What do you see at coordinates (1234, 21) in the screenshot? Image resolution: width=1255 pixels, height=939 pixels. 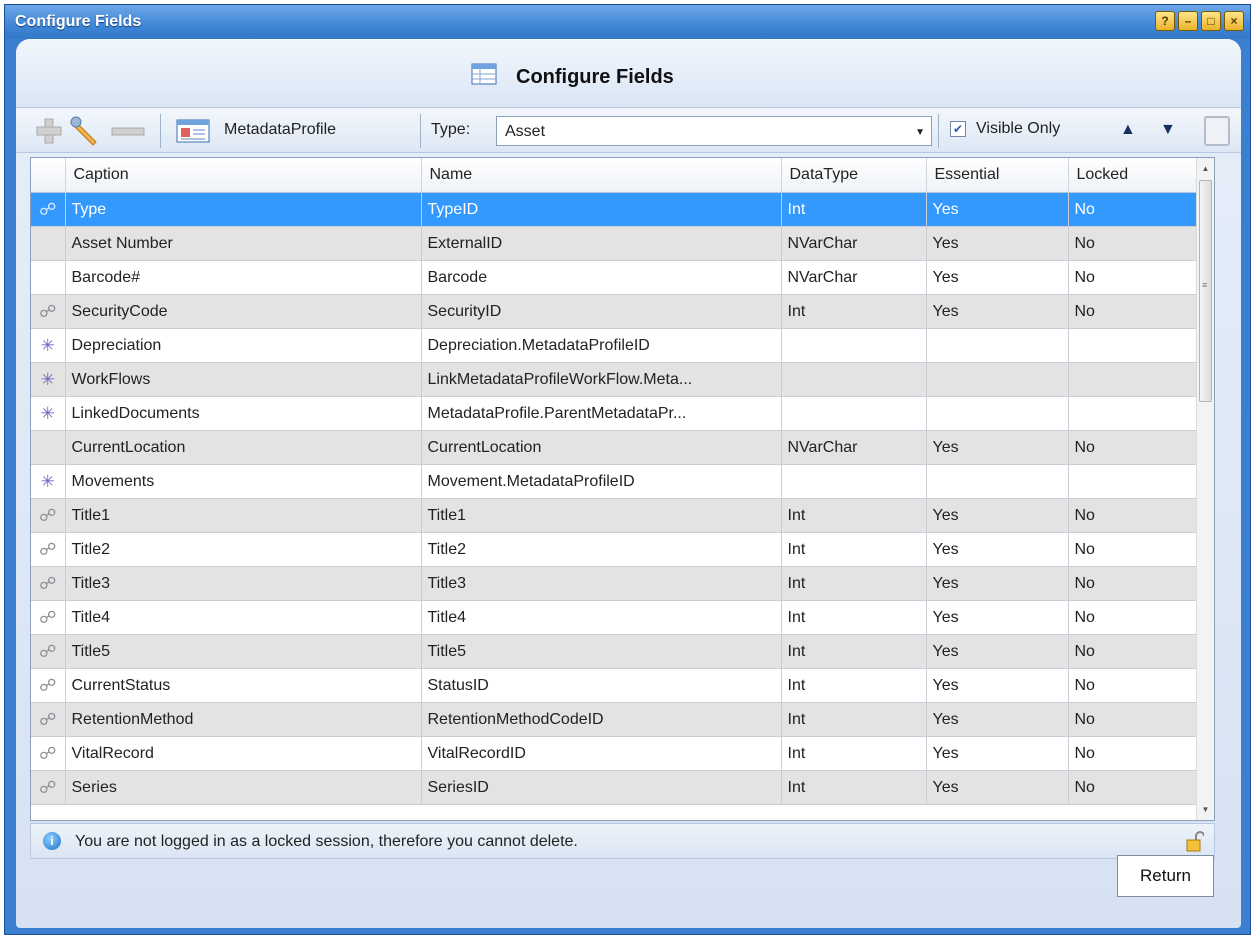 I see `close-button: ×` at bounding box center [1234, 21].